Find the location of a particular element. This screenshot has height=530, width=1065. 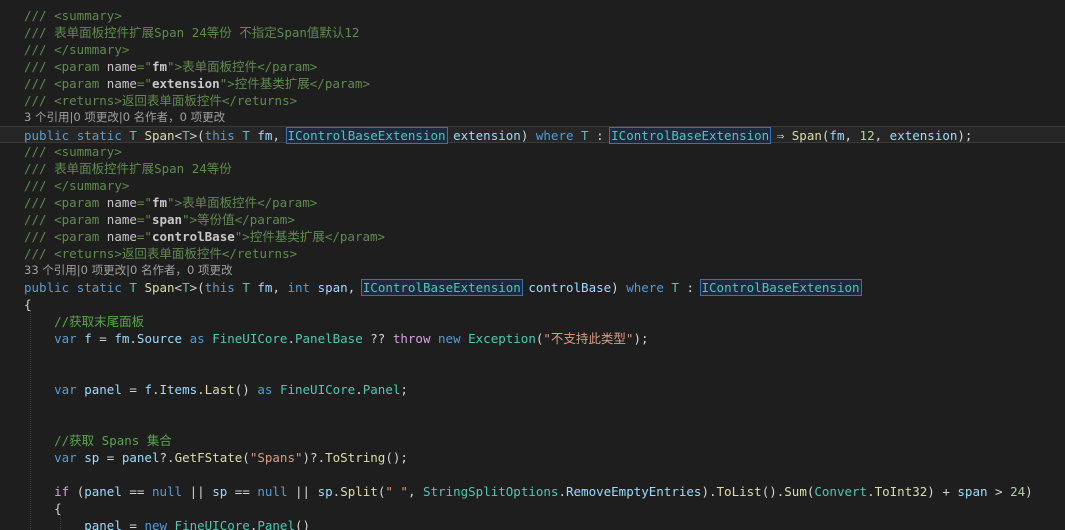

code-line: panel = new FineUICore.Panel() is located at coordinates (532, 523).